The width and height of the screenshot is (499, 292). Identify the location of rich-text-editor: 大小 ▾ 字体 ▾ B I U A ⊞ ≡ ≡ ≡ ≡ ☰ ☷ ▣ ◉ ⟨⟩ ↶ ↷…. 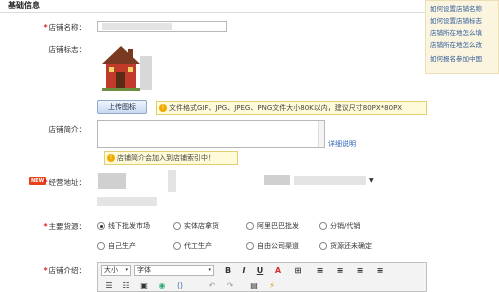
(262, 277).